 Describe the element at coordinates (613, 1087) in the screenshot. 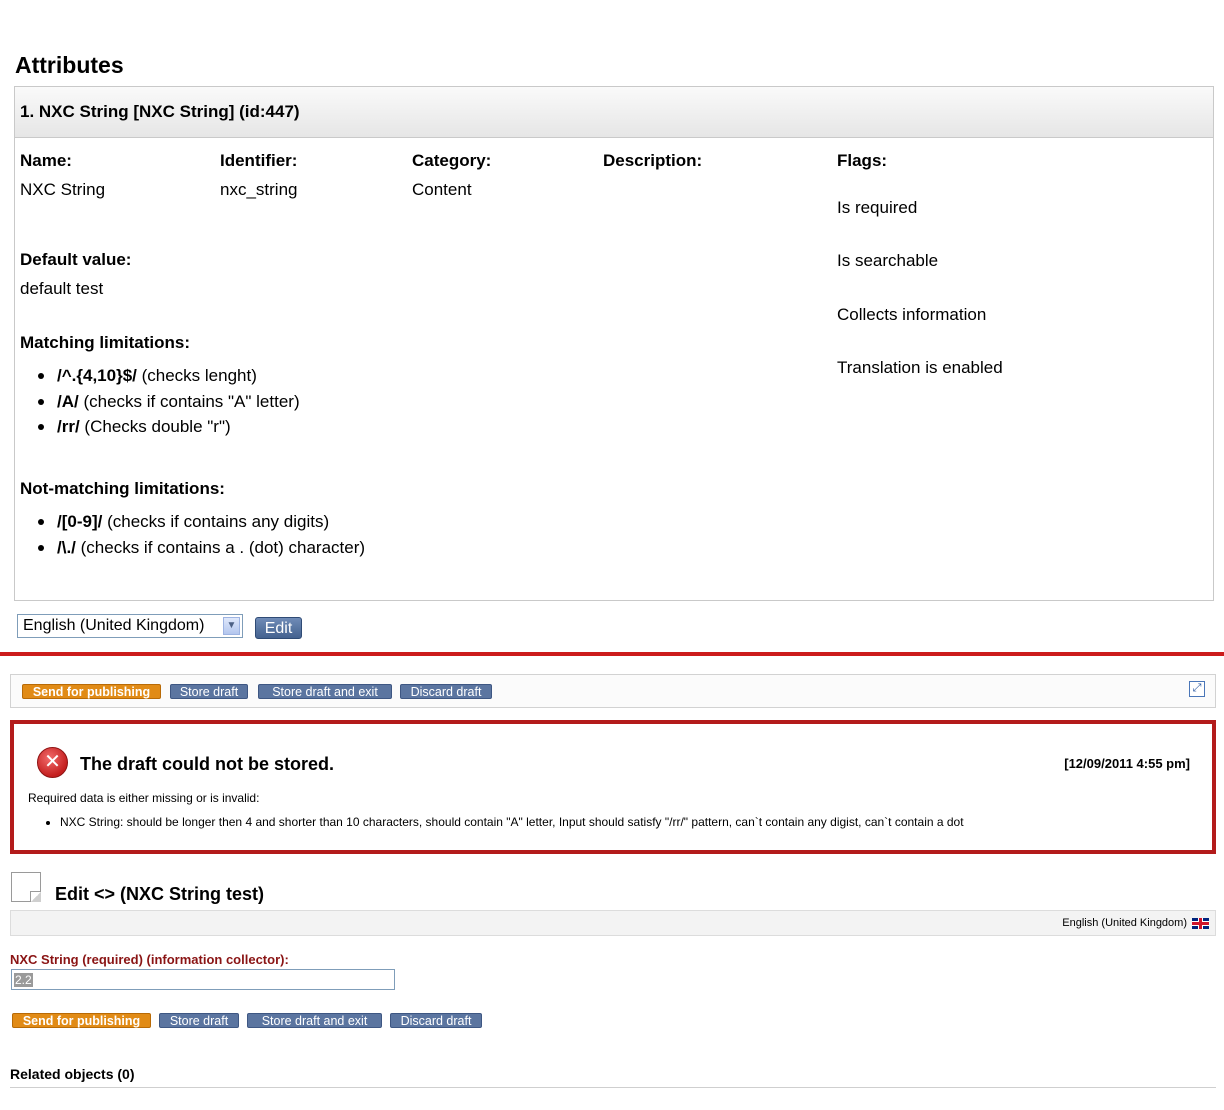

I see `related-objects-divider` at that location.